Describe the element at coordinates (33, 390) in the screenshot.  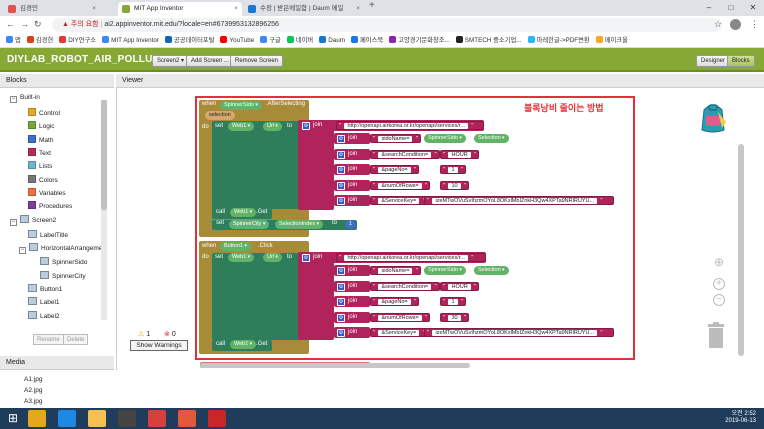
I see `media-file: A2.jpg` at that location.